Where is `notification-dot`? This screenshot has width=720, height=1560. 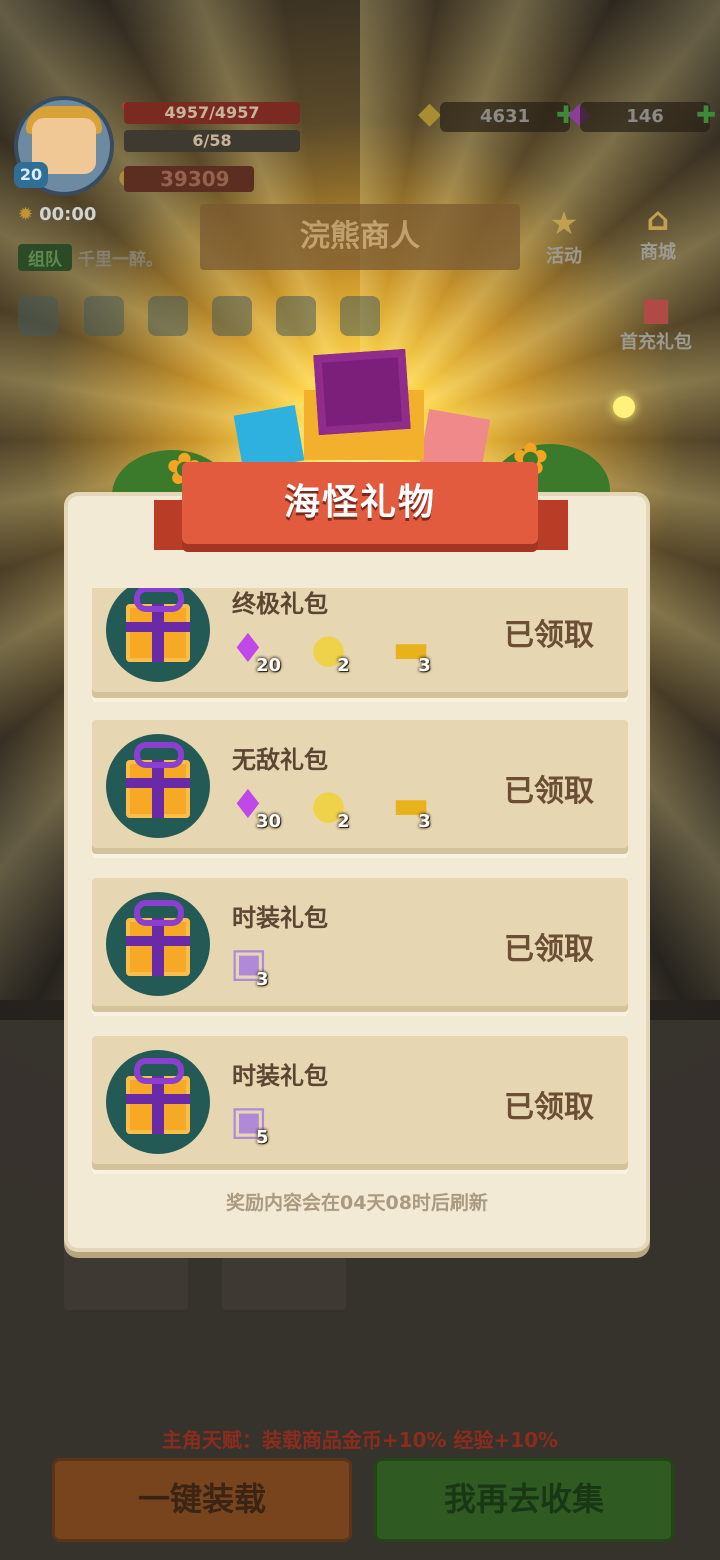 notification-dot is located at coordinates (624, 407).